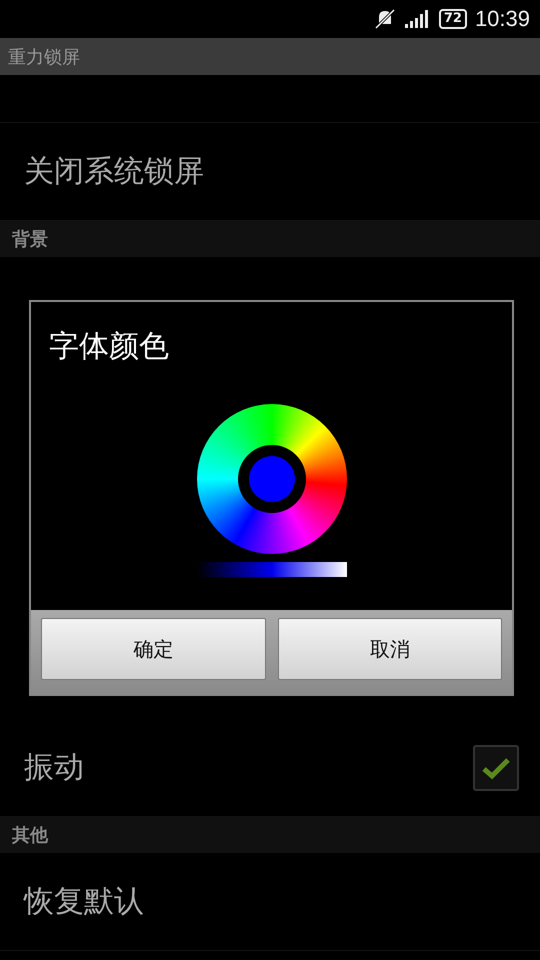 The image size is (540, 960). What do you see at coordinates (153, 649) in the screenshot?
I see `dialog-button: 确定` at bounding box center [153, 649].